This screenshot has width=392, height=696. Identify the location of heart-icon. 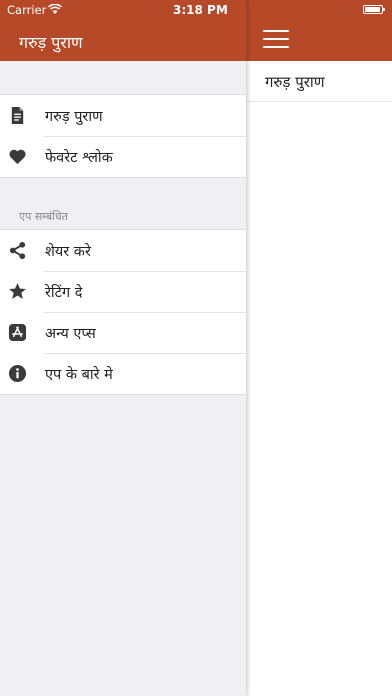
(17, 157).